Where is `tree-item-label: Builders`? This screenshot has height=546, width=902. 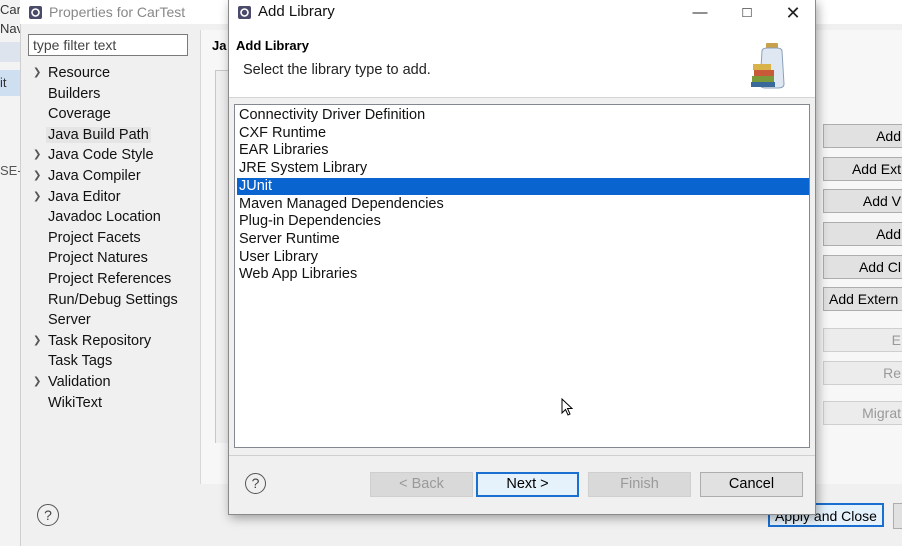
tree-item-label: Builders is located at coordinates (74, 93).